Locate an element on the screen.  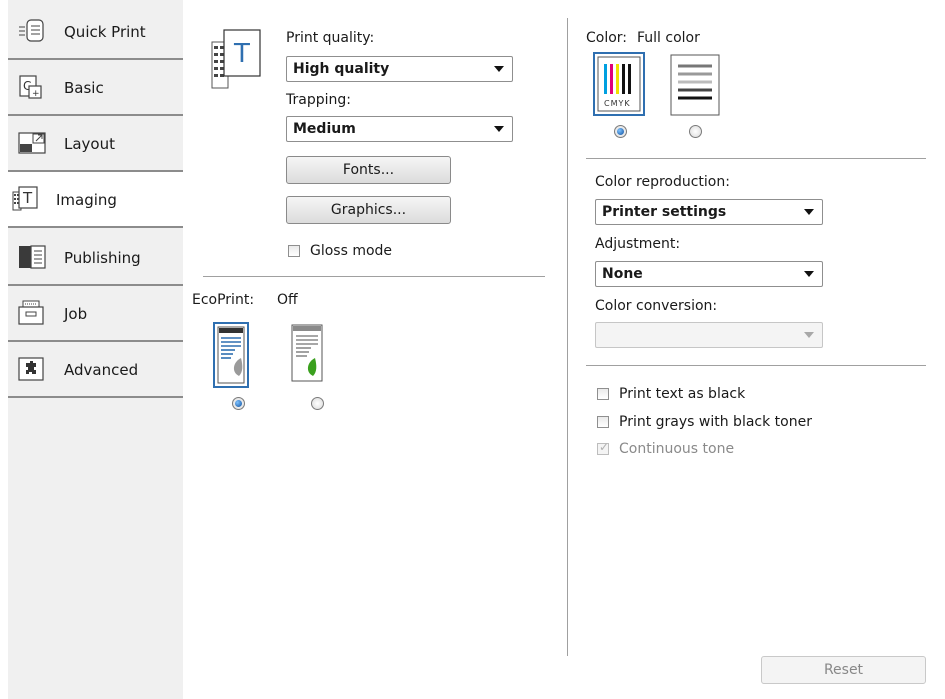
reset-button: Reset is located at coordinates (843, 670).